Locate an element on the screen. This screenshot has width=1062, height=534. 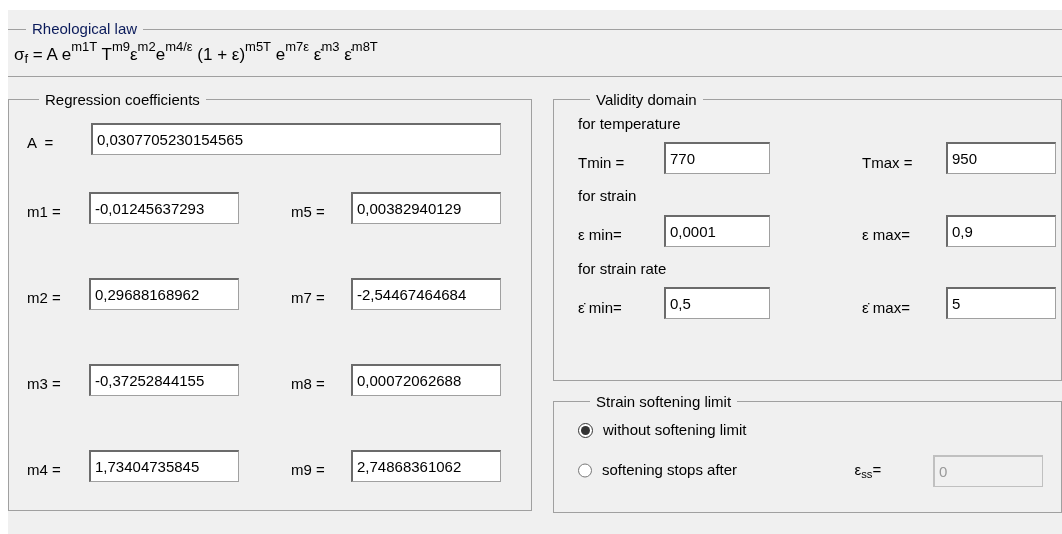
input-field: 0,0001 is located at coordinates (717, 230).